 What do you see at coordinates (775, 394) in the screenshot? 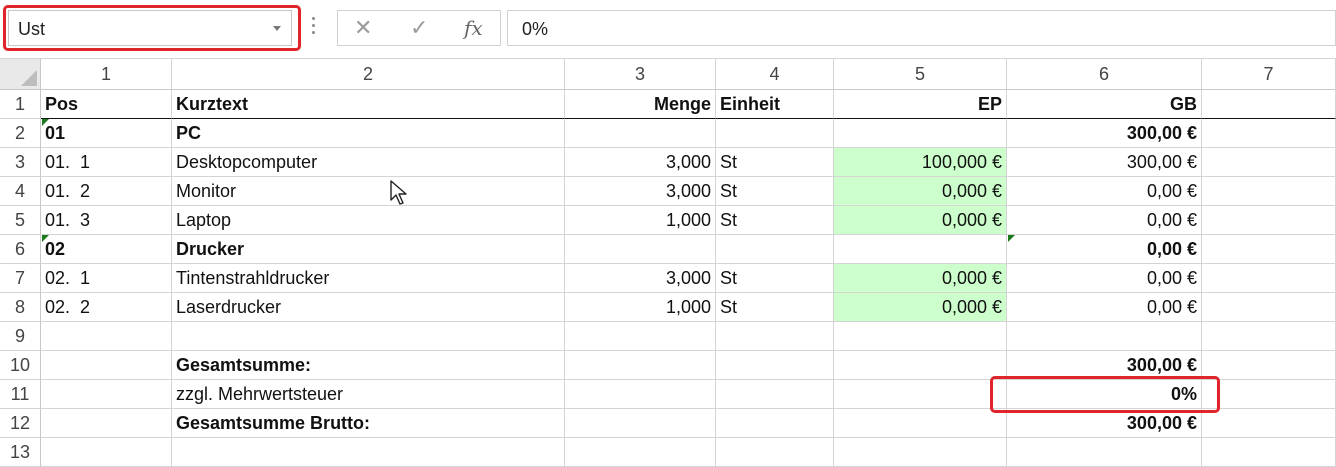
I see `cell-r11-c4` at bounding box center [775, 394].